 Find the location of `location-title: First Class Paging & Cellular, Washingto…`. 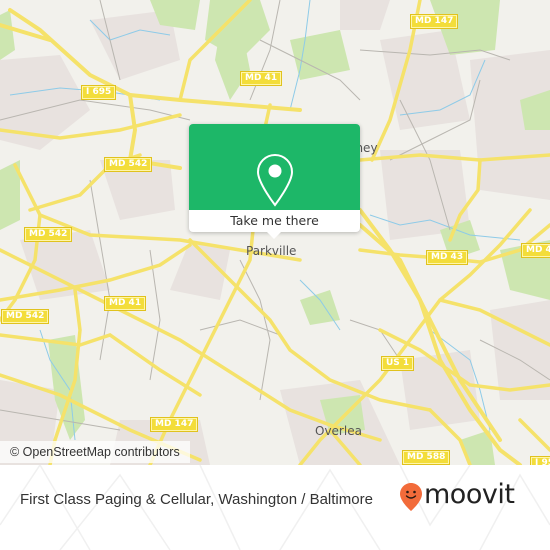

location-title: First Class Paging & Cellular, Washingto… is located at coordinates (196, 499).